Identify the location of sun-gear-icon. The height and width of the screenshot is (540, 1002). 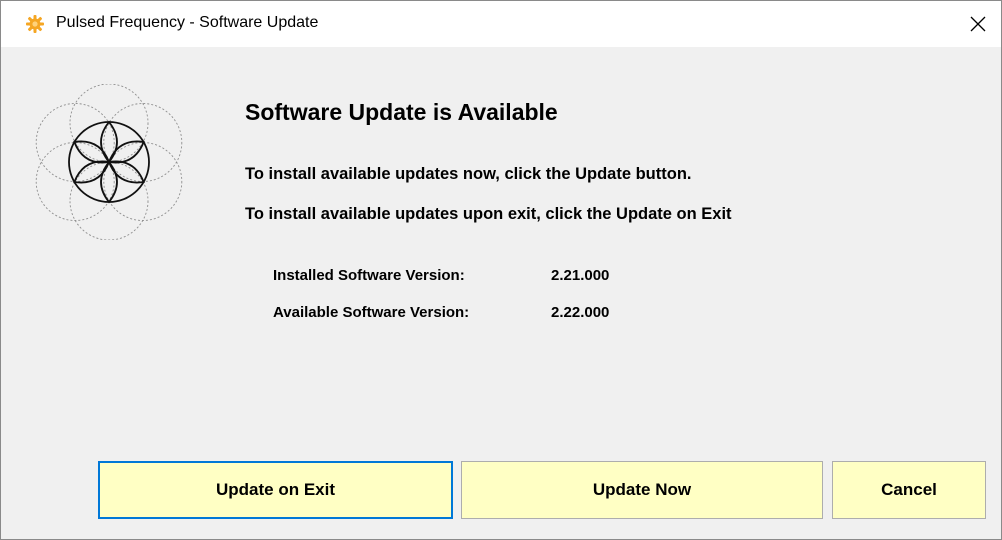
(35, 24).